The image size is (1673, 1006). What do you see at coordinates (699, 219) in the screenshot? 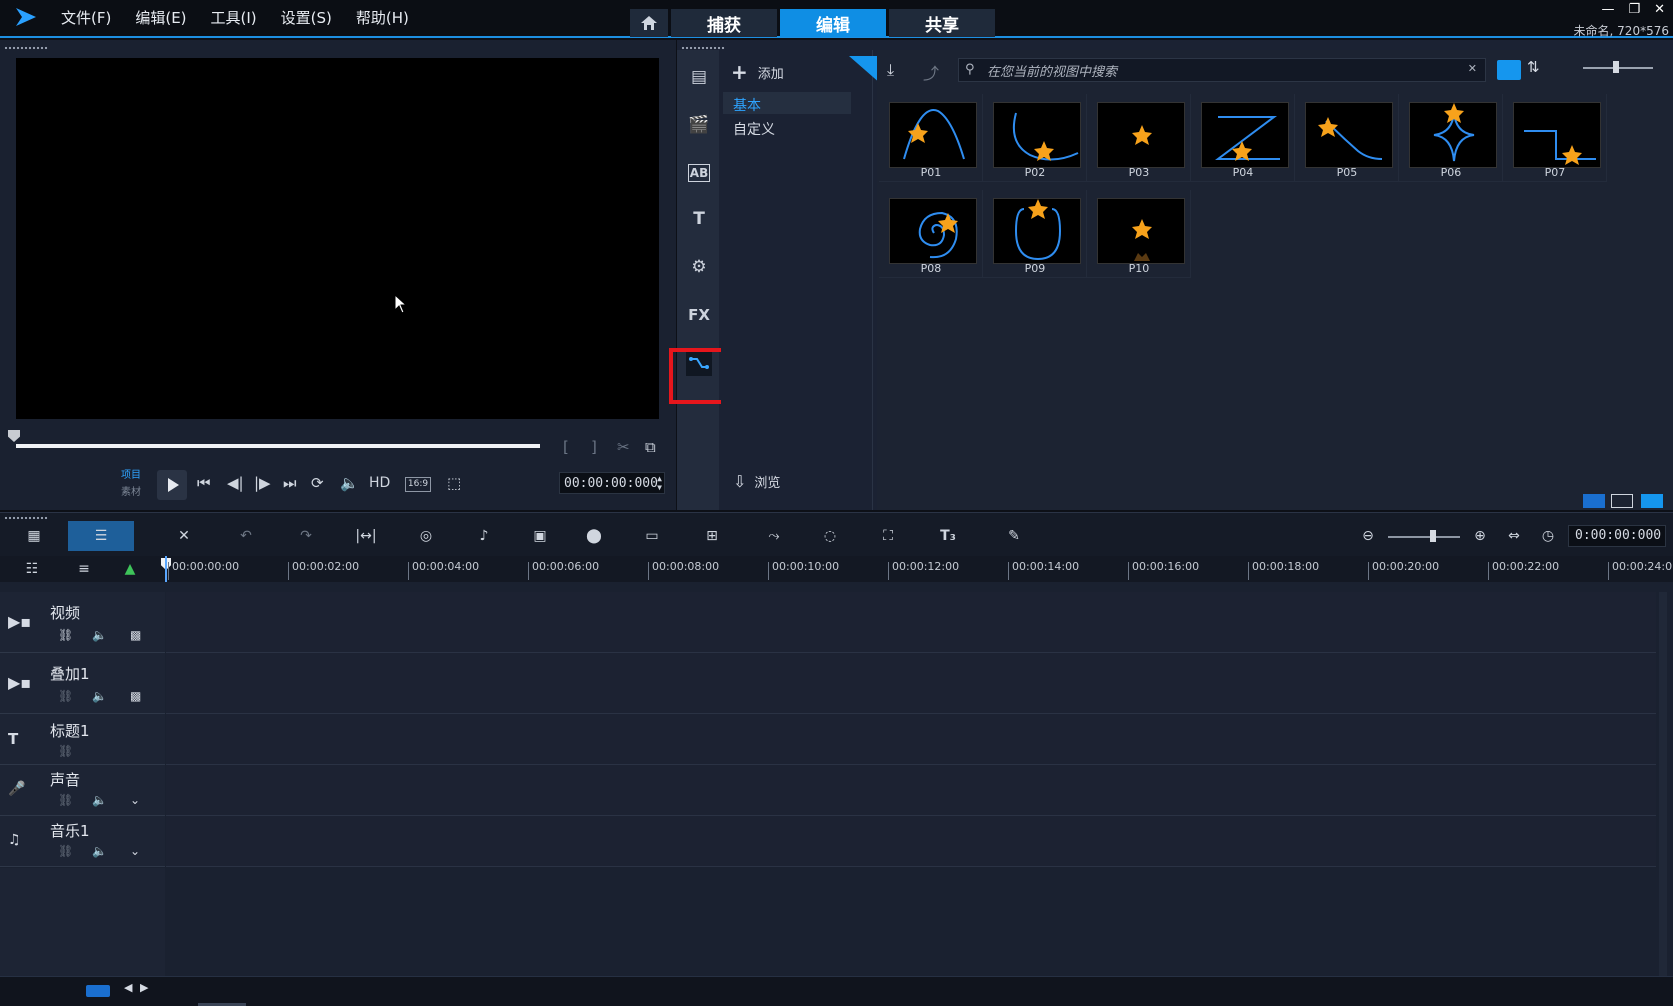
I see `title-category-icon: T` at bounding box center [699, 219].